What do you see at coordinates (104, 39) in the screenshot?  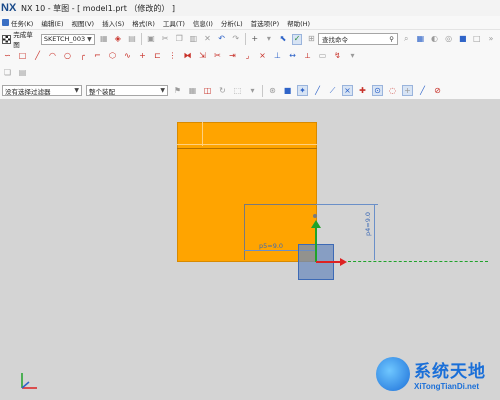 I see `orient-view-icon: ▦` at bounding box center [104, 39].